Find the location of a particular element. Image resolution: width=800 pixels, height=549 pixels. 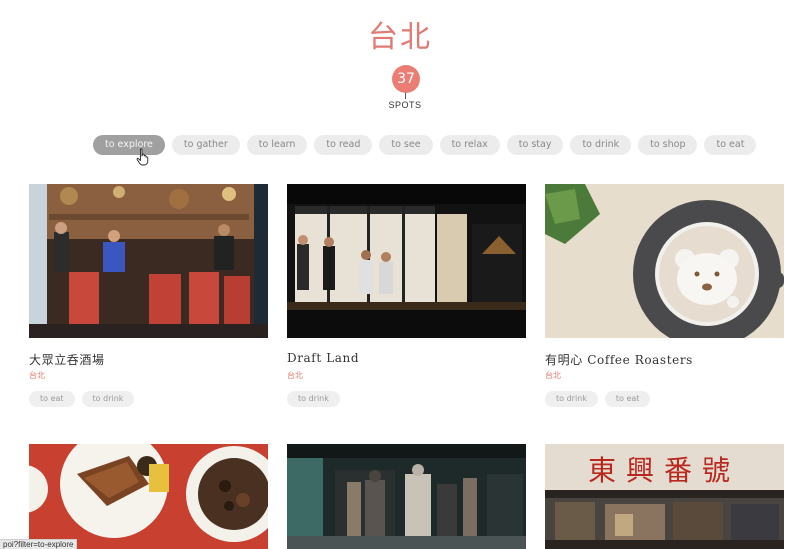

old-storefront-photo: 東興番號 is located at coordinates (664, 496).